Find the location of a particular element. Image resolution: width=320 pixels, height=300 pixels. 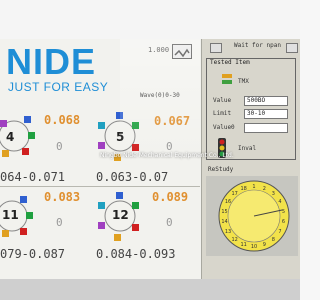

waveform-icon is located at coordinates (182, 53).